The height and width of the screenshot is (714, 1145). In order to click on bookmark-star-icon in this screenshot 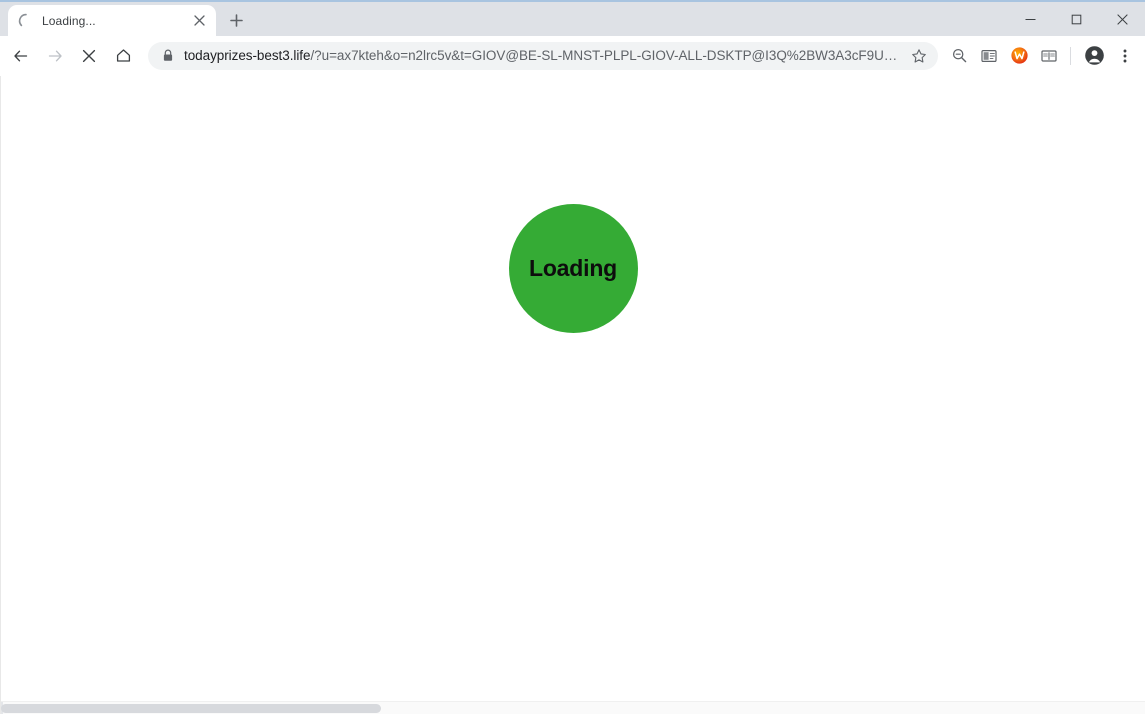, I will do `click(919, 56)`.